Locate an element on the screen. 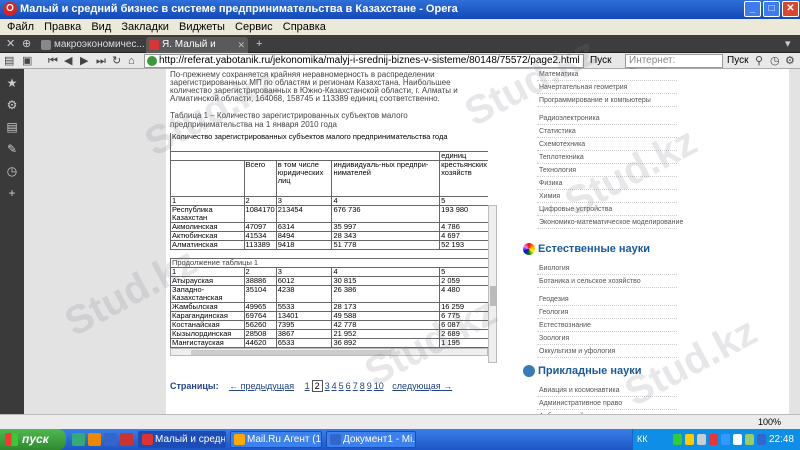  category-link: Геология is located at coordinates (553, 313).